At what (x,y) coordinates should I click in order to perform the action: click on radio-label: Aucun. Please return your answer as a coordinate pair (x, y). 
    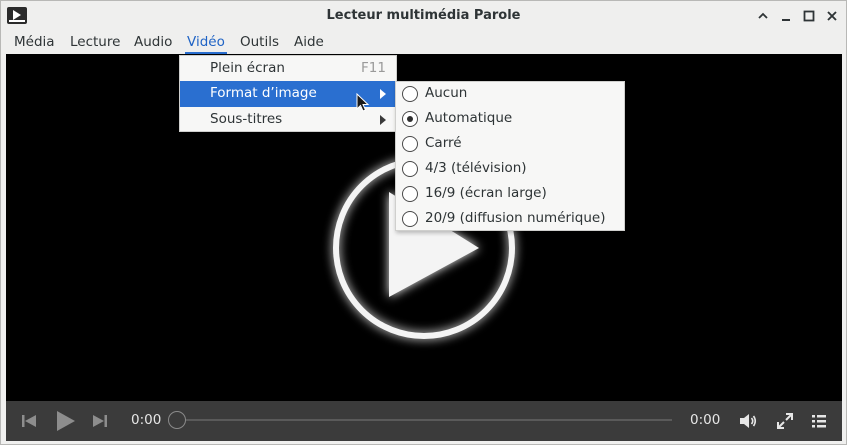
    Looking at the image, I should click on (446, 93).